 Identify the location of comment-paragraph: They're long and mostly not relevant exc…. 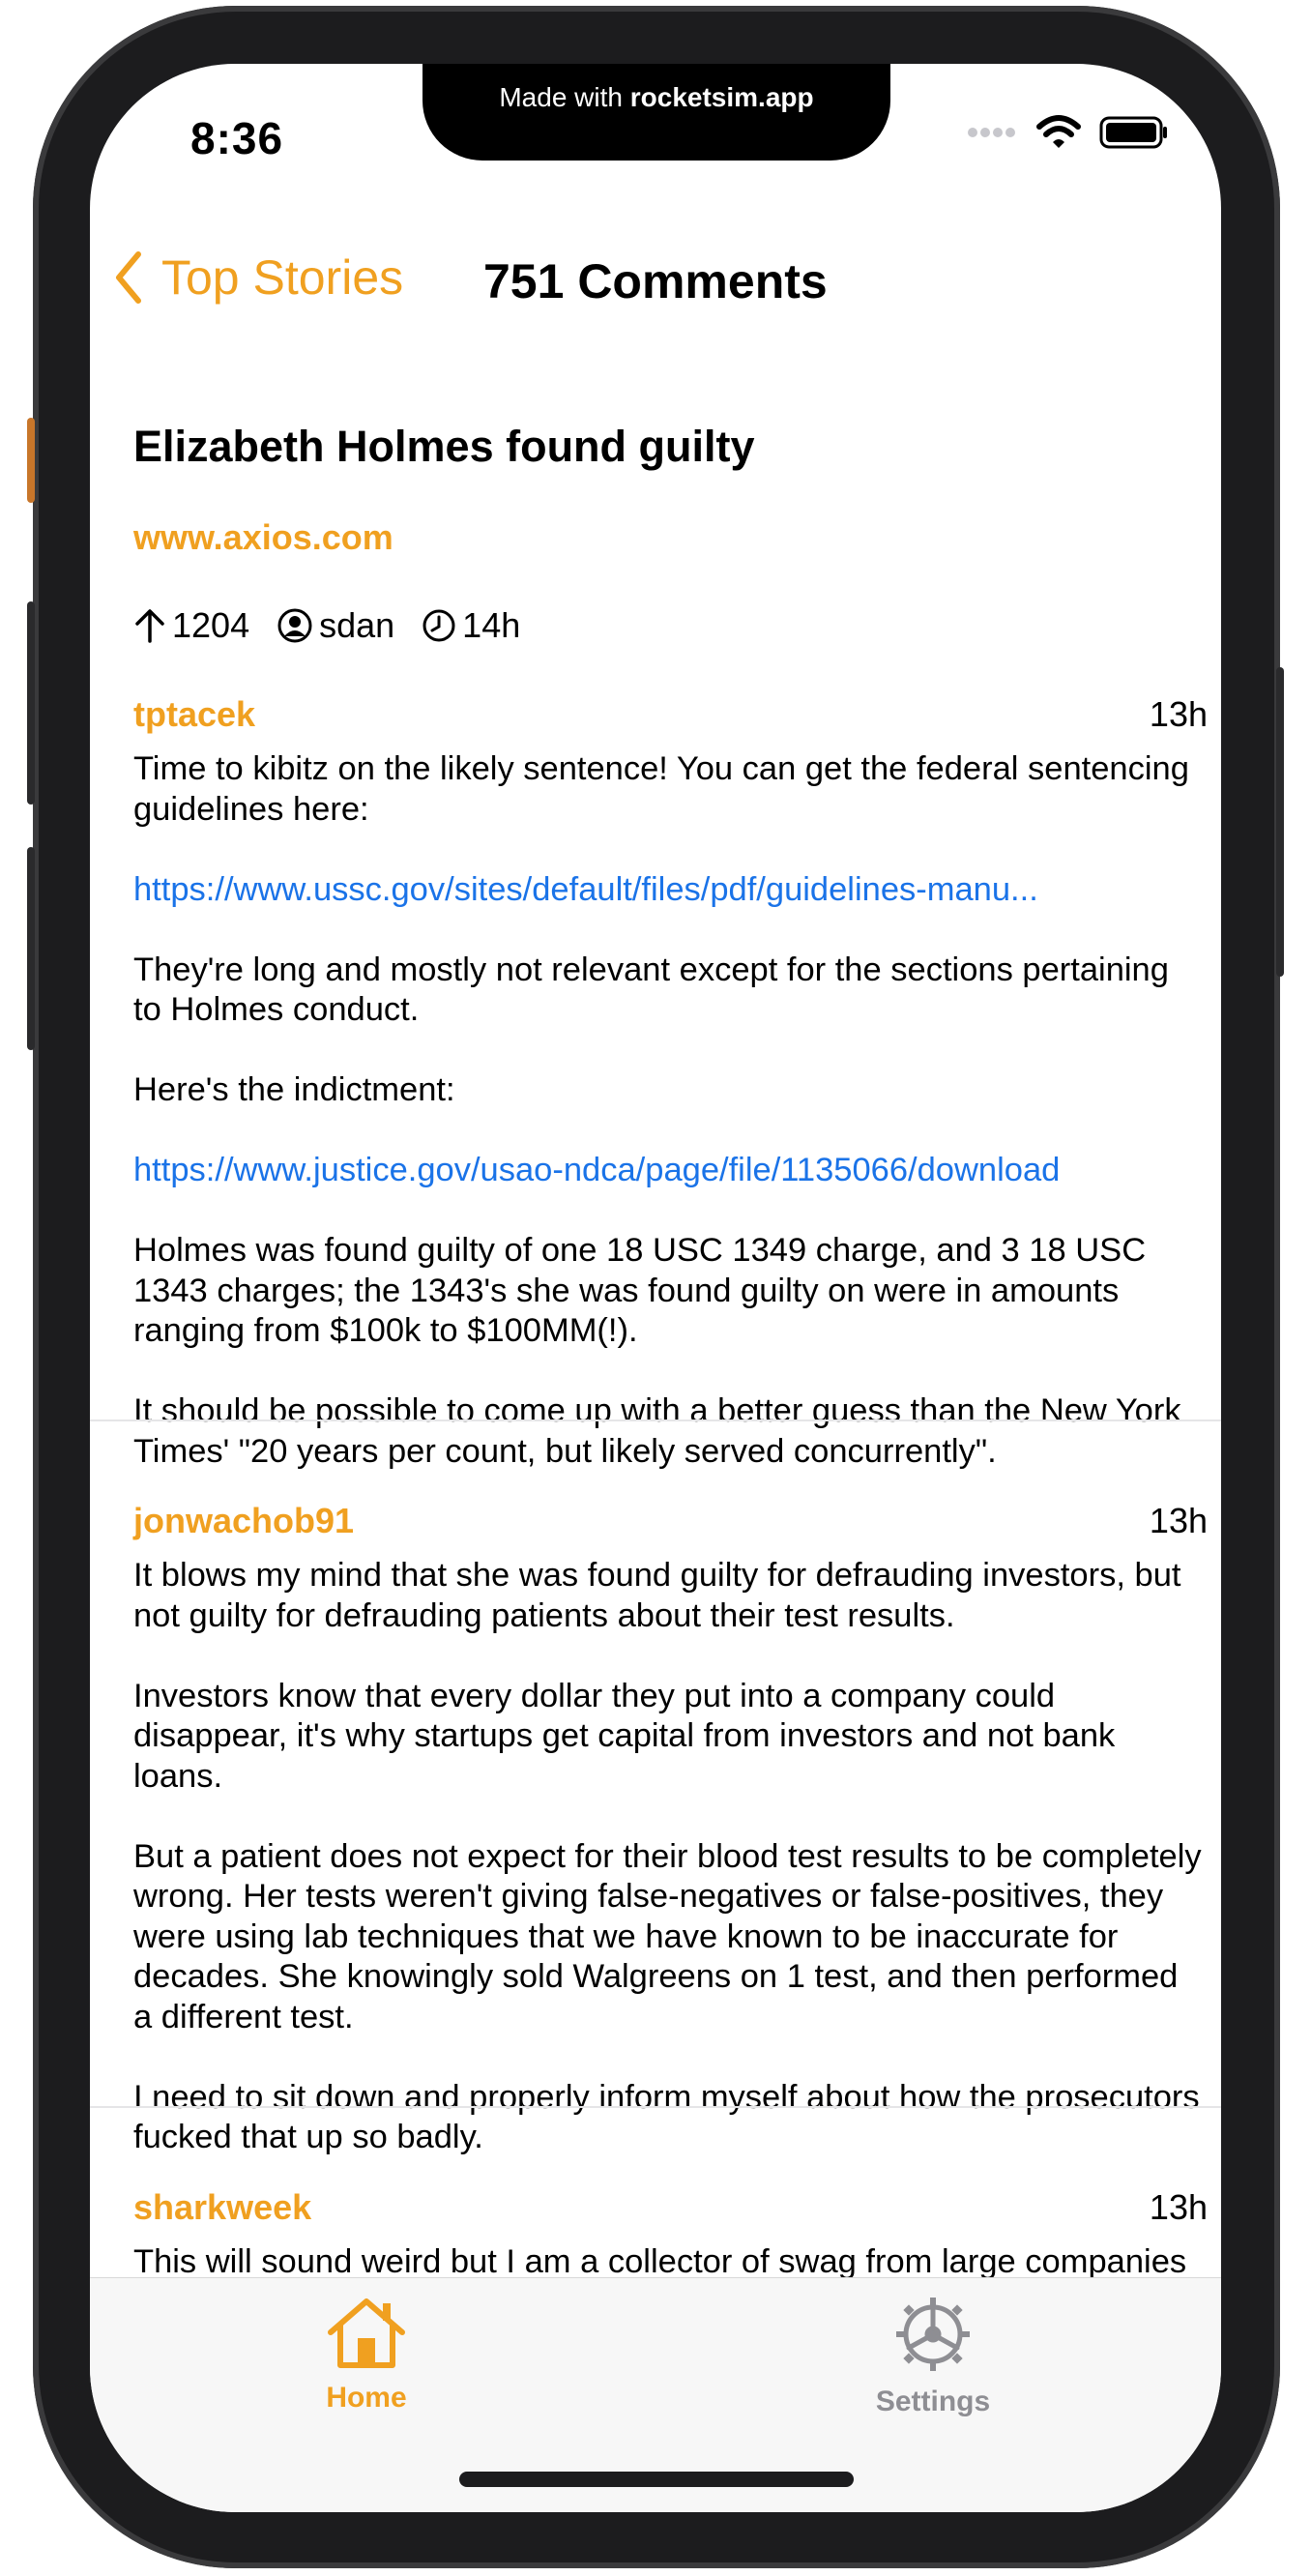
(651, 990).